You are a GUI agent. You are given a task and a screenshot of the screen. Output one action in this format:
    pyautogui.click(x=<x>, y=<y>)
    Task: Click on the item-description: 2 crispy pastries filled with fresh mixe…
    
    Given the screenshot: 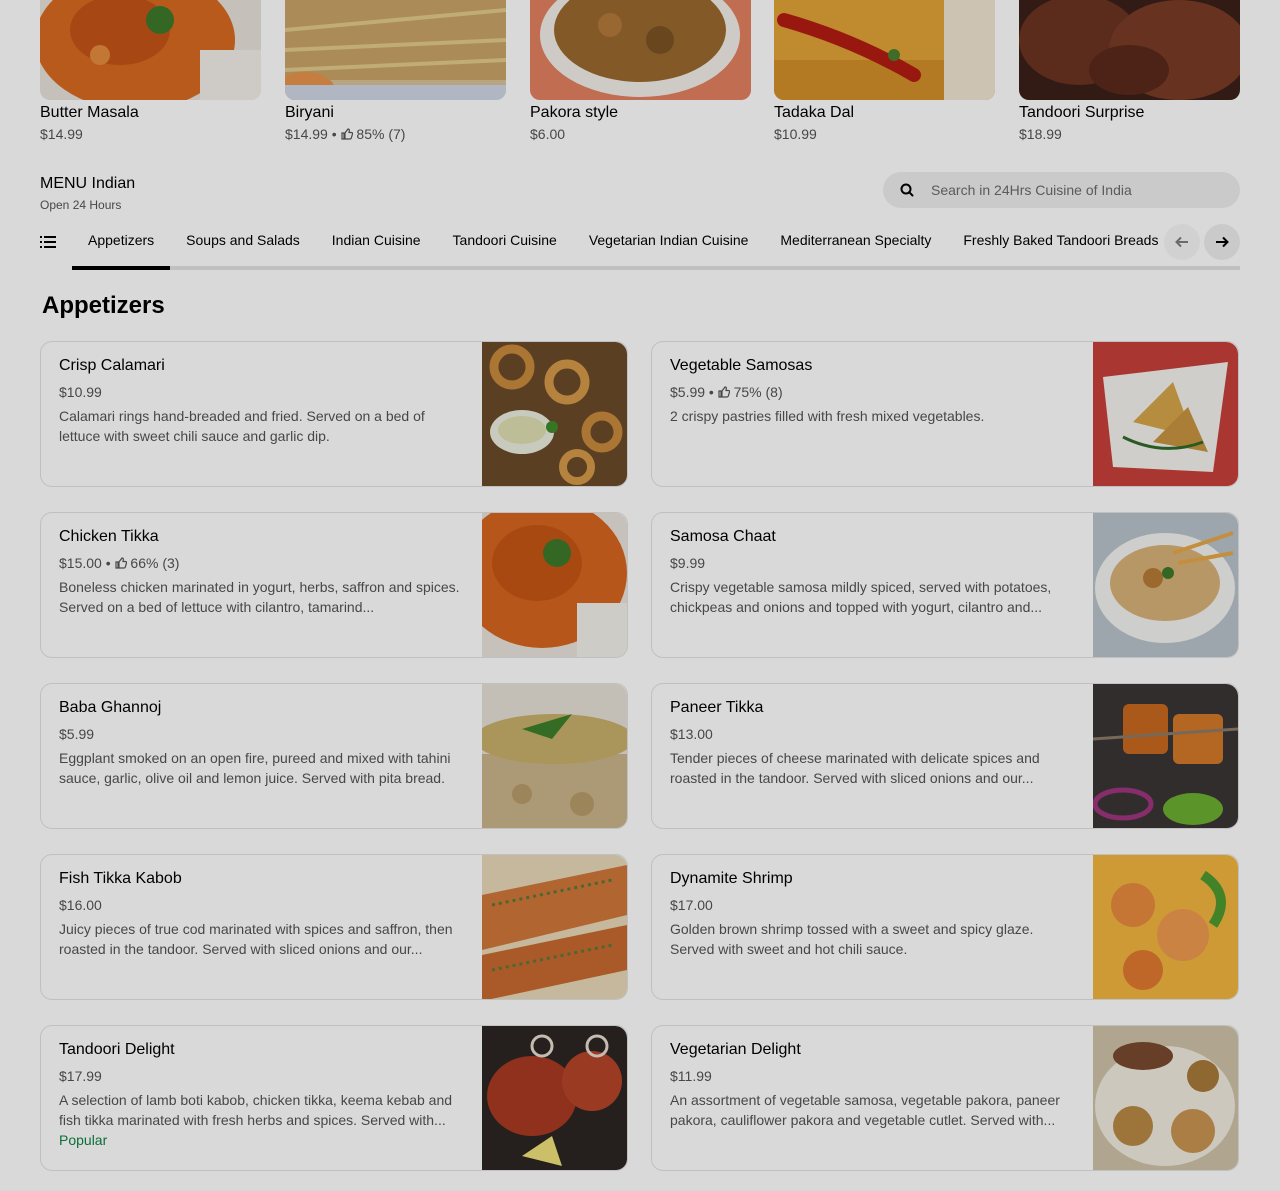 What is the action you would take?
    pyautogui.click(x=827, y=416)
    